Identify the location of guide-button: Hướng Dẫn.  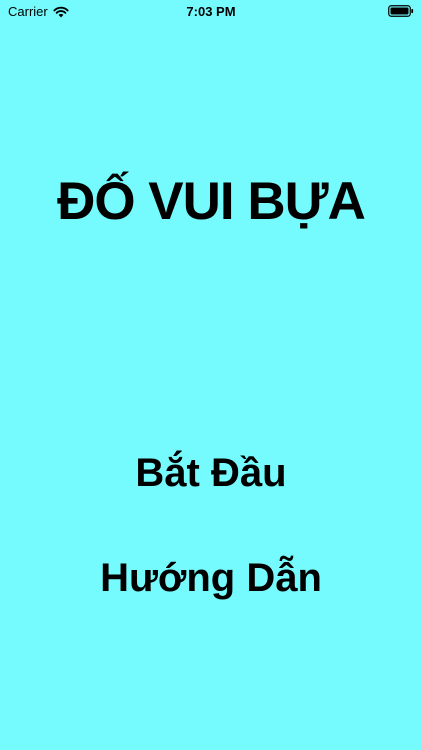
(211, 578).